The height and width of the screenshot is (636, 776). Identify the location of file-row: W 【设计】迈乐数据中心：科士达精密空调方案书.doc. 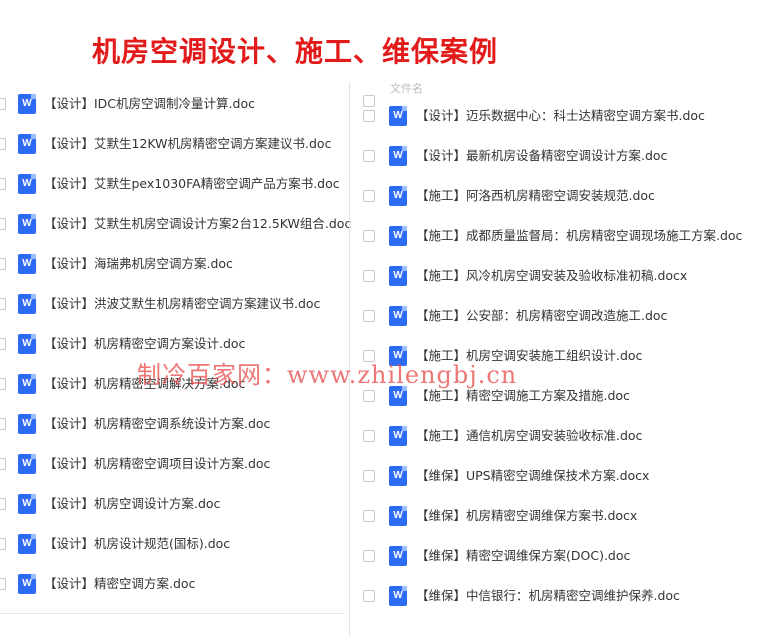
(563, 117).